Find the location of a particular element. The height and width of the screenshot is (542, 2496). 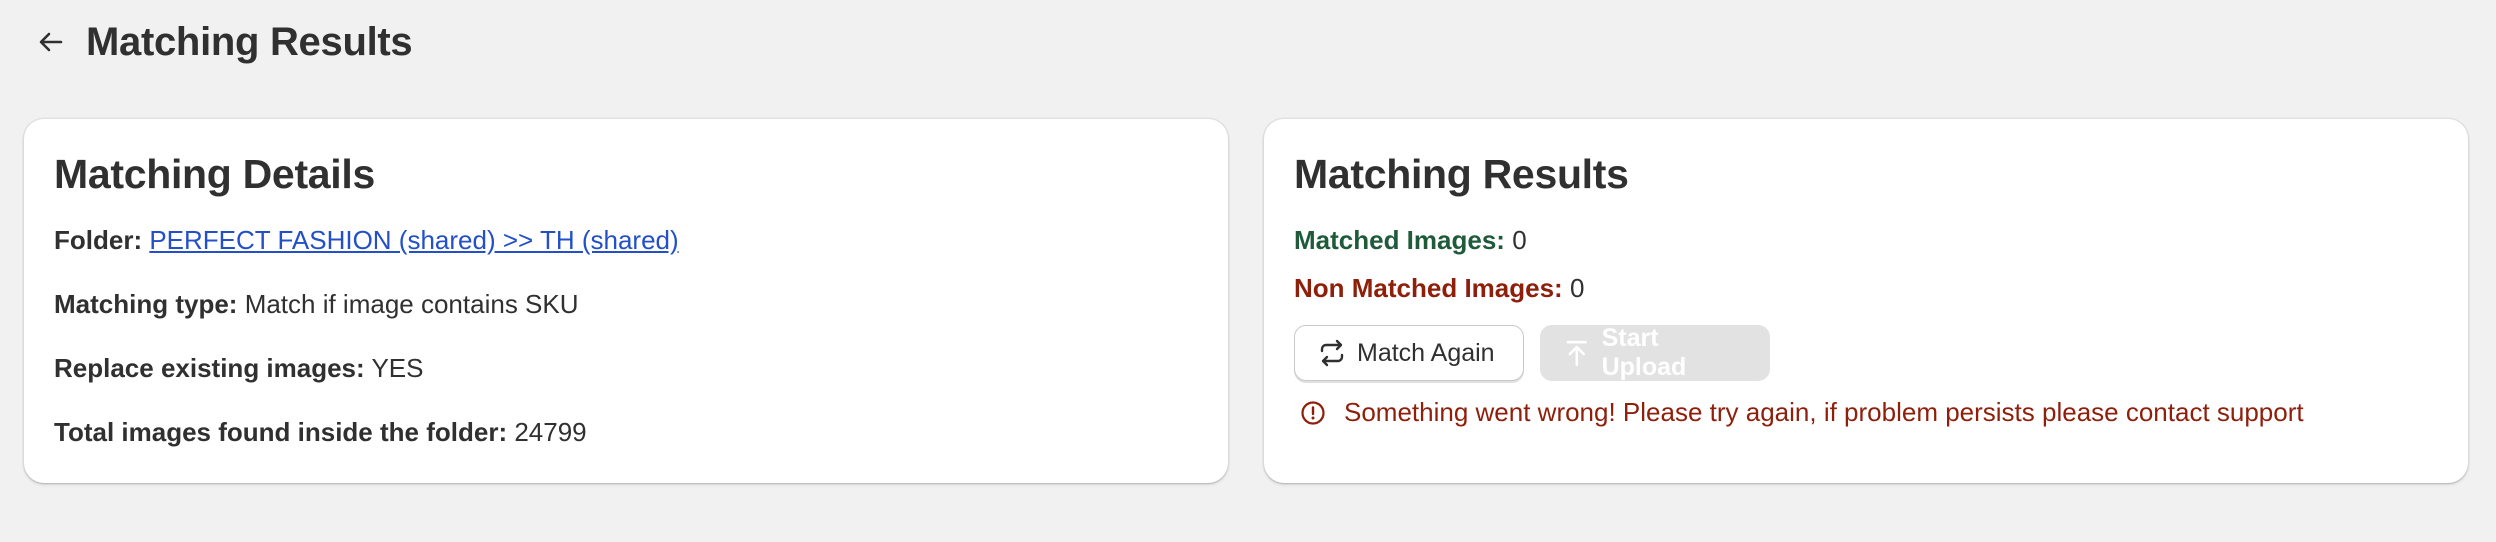

replace-images-label: Replace existing images: is located at coordinates (209, 368).